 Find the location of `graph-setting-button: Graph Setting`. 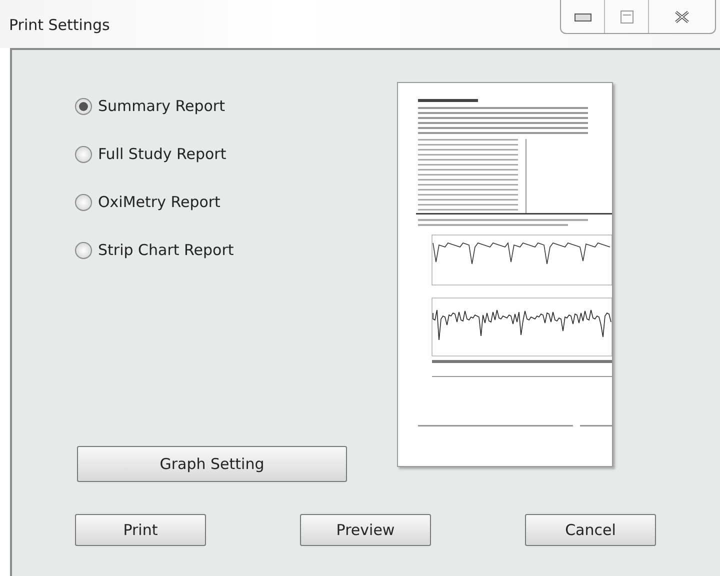

graph-setting-button: Graph Setting is located at coordinates (212, 464).